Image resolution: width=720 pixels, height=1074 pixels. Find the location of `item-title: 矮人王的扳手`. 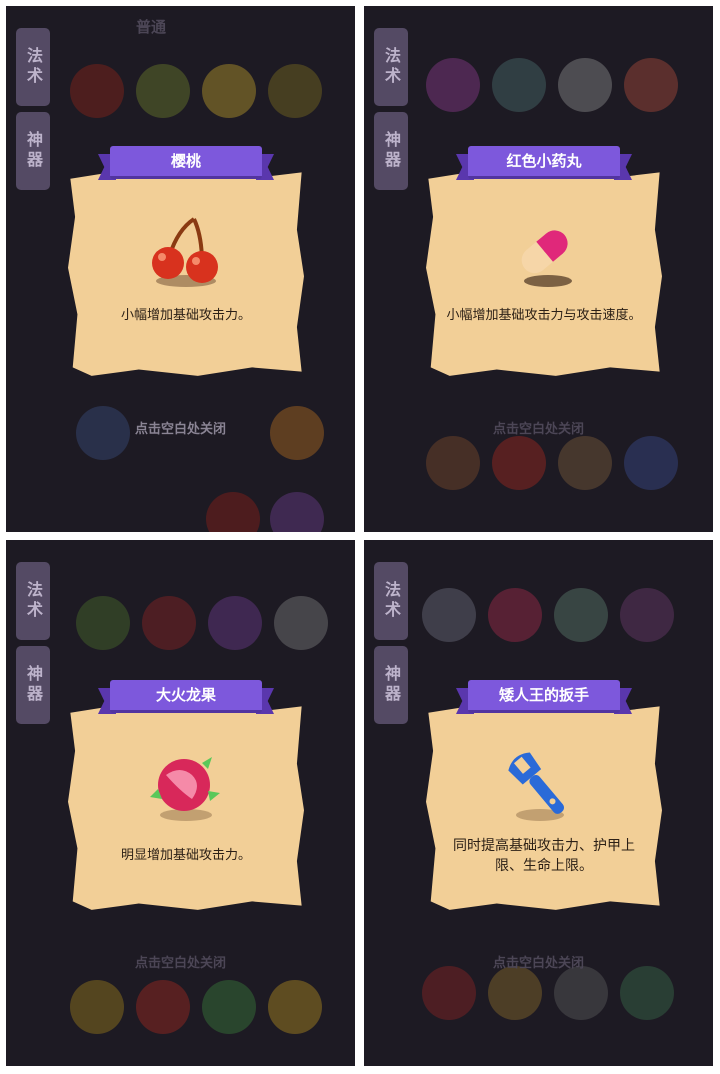

item-title: 矮人王的扳手 is located at coordinates (543, 695).